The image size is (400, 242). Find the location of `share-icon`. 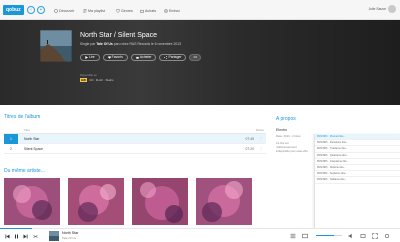

share-icon is located at coordinates (166, 57).